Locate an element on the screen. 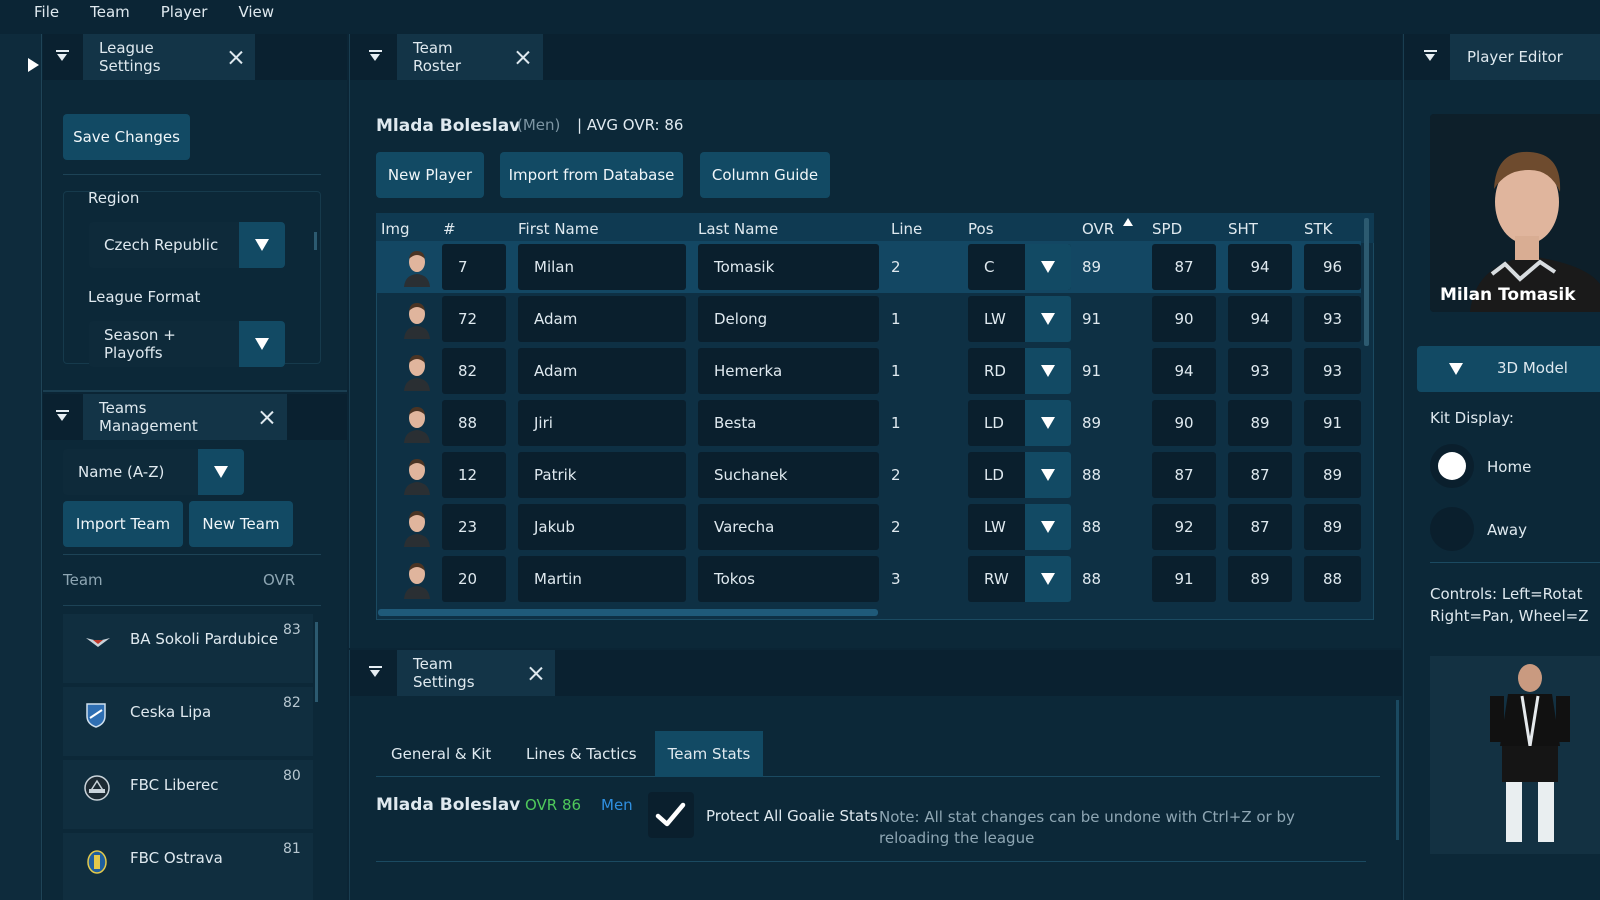 The image size is (1600, 900). menu-file: File is located at coordinates (46, 12).